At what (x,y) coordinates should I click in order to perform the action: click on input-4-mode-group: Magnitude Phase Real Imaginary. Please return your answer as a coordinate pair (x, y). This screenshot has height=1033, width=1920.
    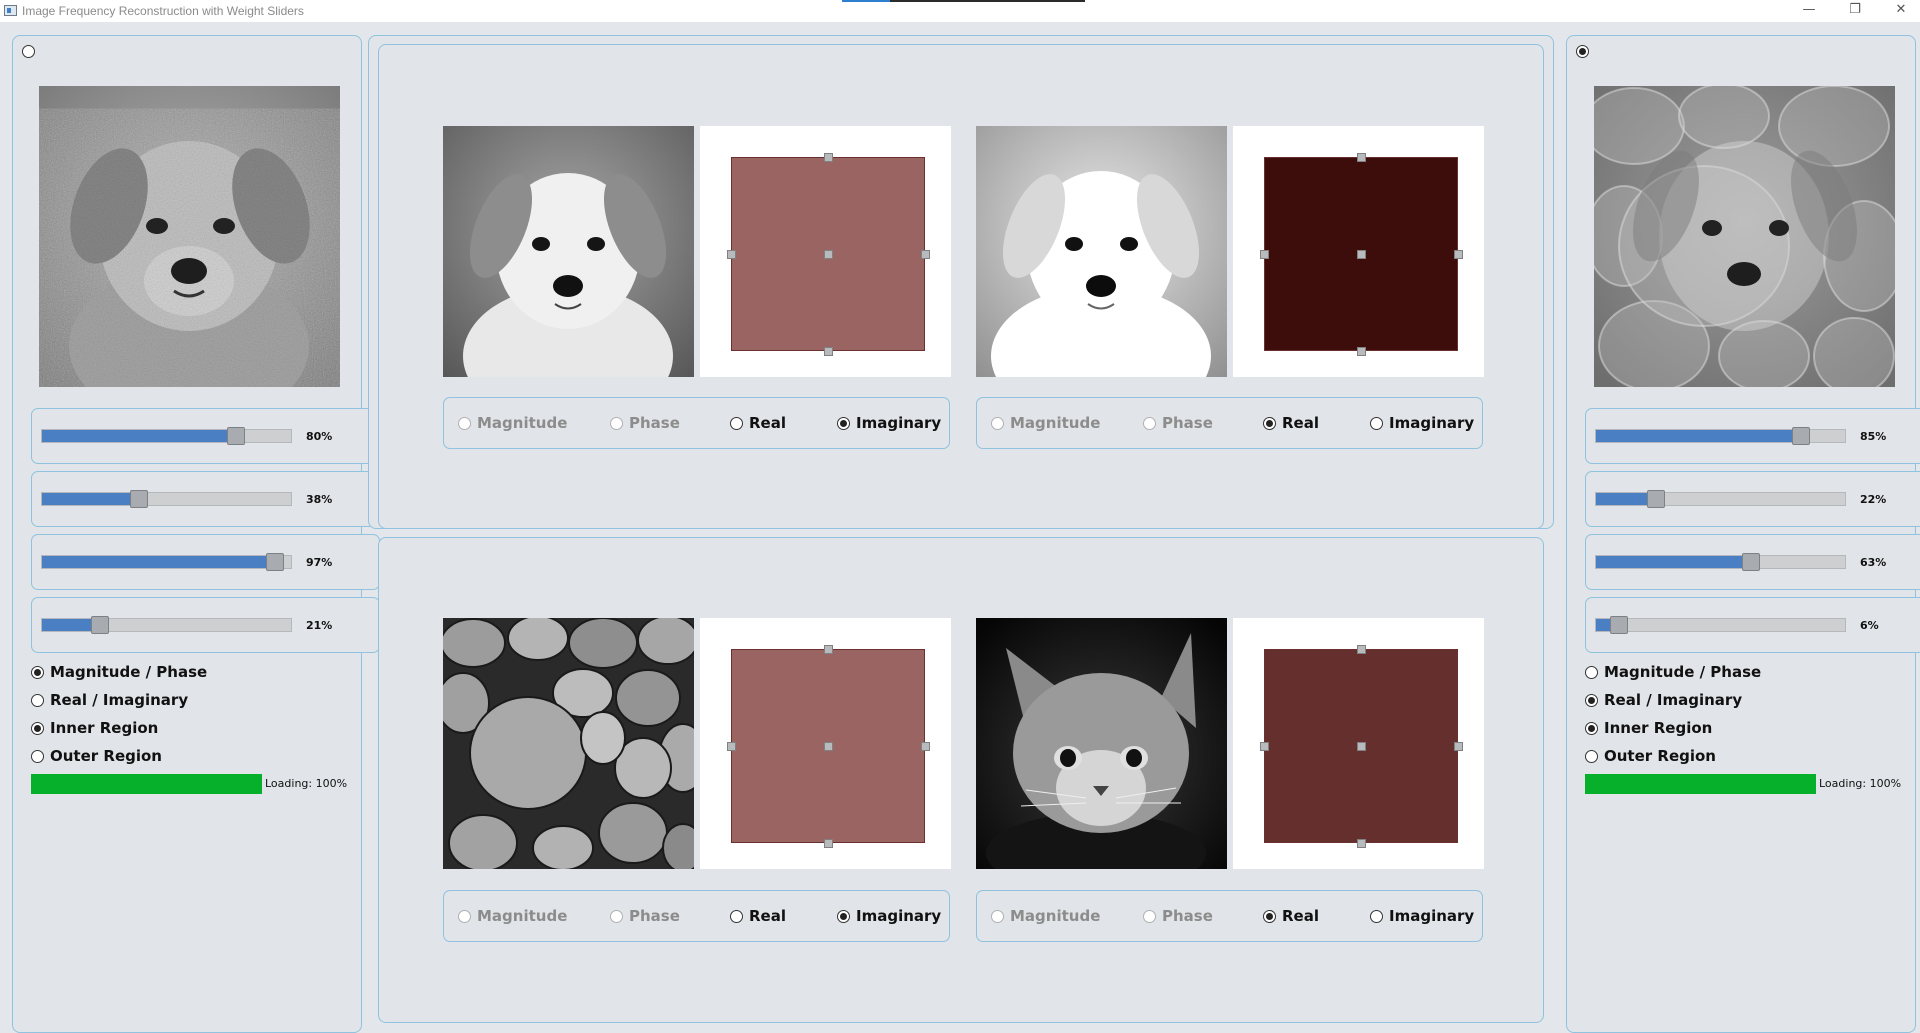
    Looking at the image, I should click on (1229, 916).